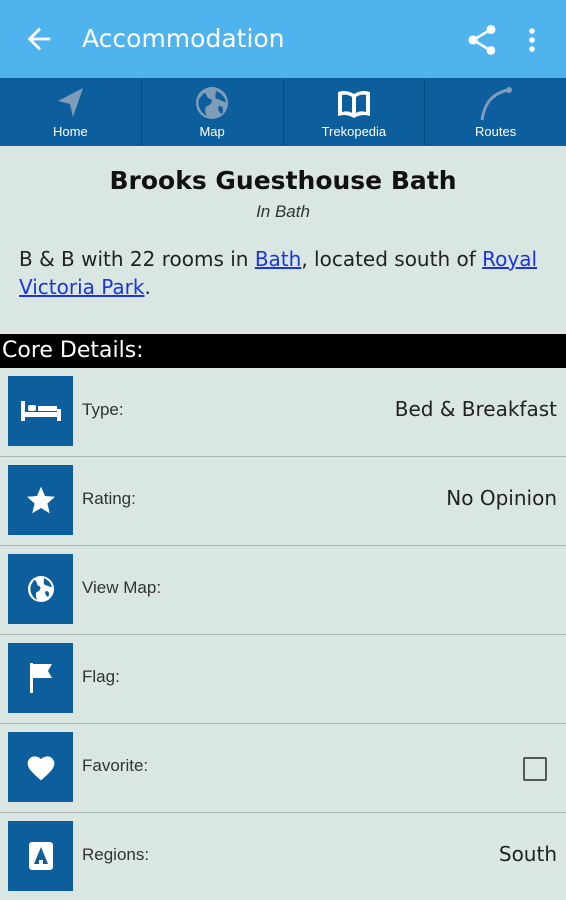  Describe the element at coordinates (283, 211) in the screenshot. I see `place-subtitle: In Bath` at that location.